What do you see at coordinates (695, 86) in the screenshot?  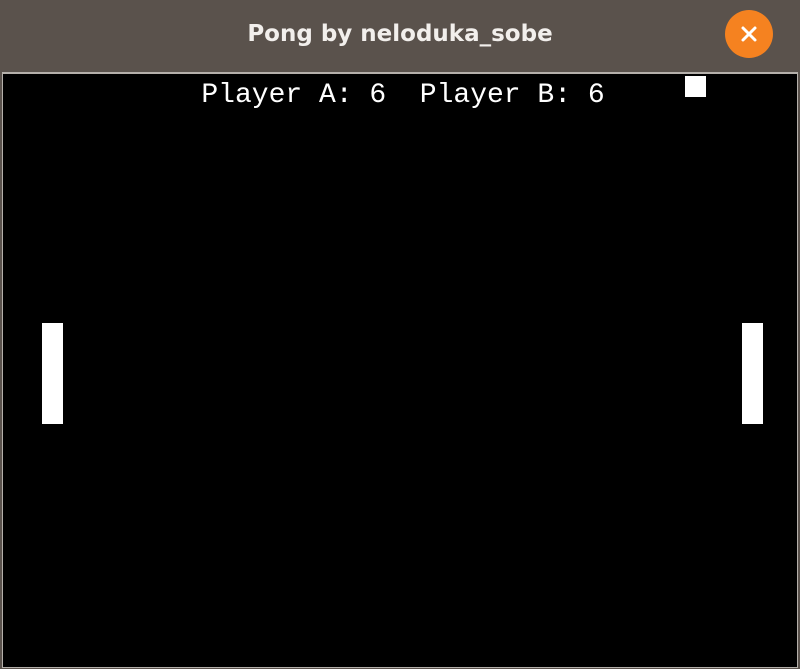 I see `ball` at bounding box center [695, 86].